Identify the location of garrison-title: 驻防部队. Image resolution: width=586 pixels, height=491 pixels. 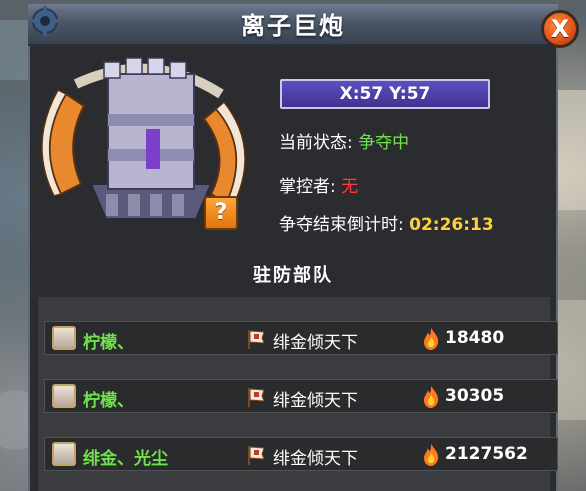
(293, 275).